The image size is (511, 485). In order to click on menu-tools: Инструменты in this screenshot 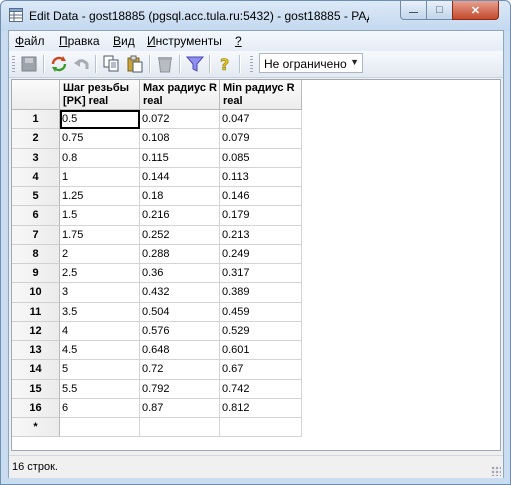, I will do `click(184, 41)`.